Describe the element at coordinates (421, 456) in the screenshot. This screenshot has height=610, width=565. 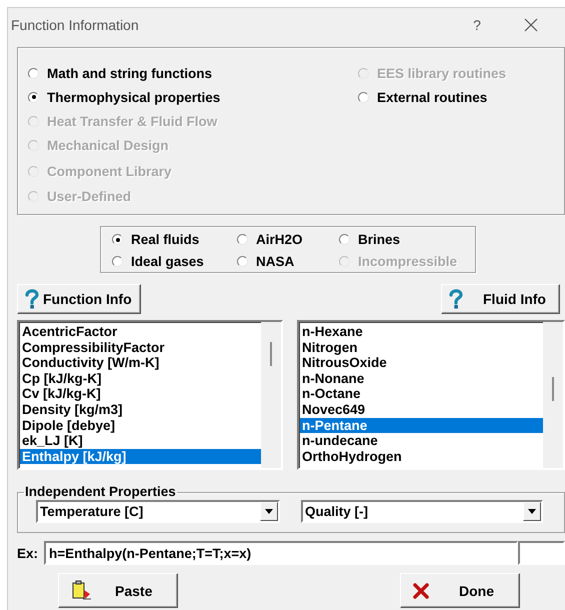
I see `list-item: OrthoHydrogen` at that location.